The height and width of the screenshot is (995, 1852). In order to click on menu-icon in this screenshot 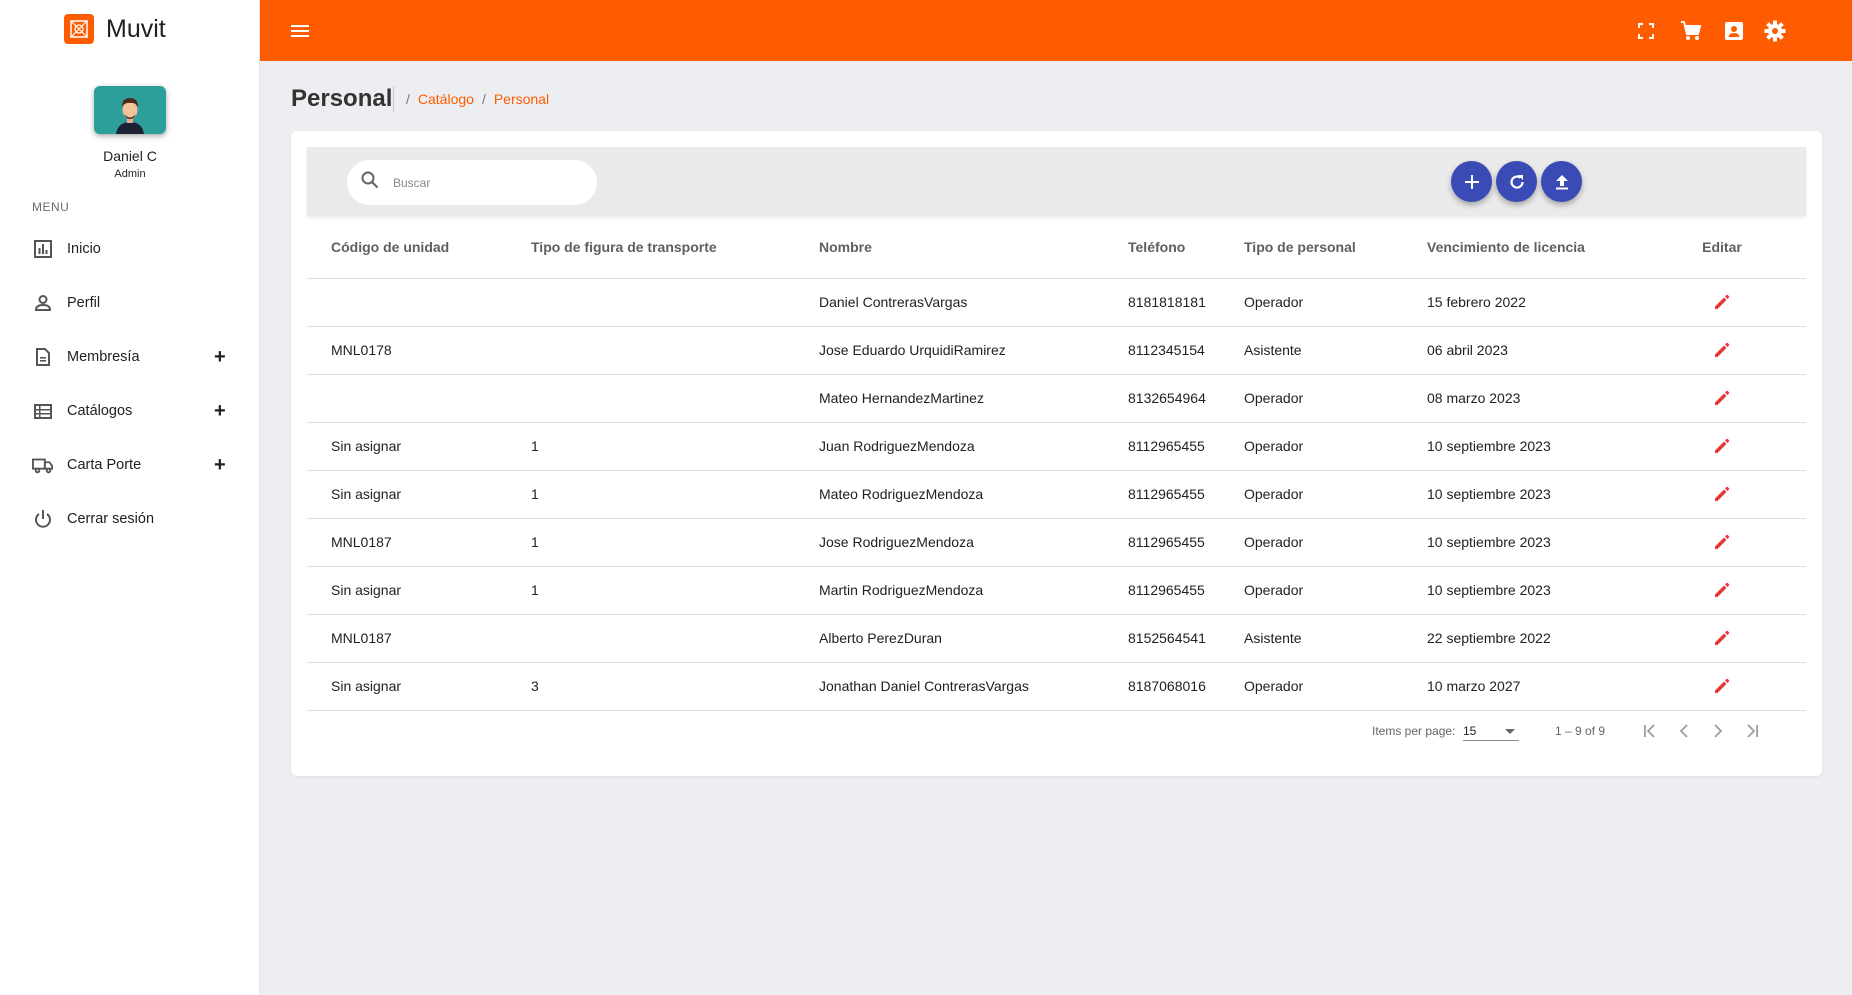, I will do `click(300, 31)`.